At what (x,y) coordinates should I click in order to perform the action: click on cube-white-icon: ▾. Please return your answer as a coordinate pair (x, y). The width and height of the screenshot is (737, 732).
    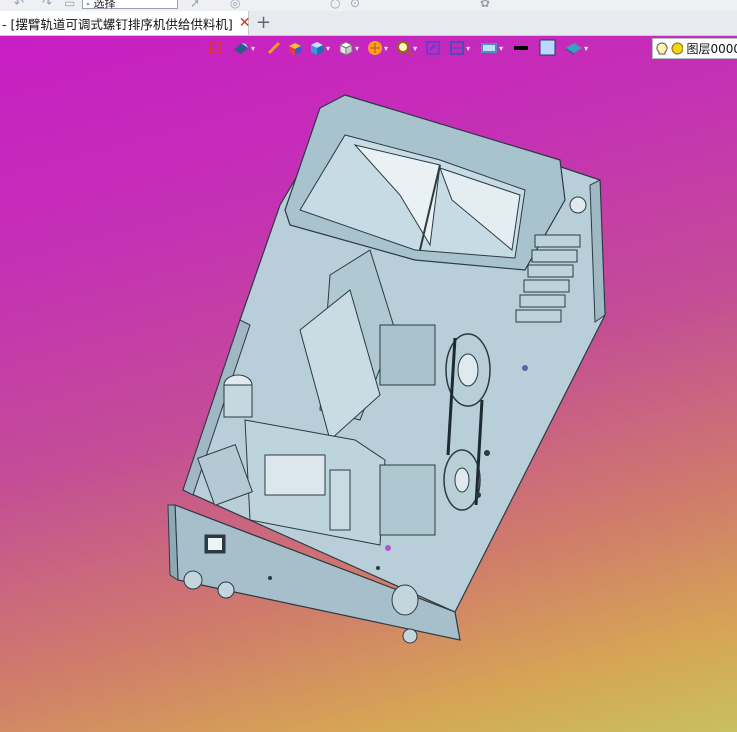
    Looking at the image, I should click on (349, 48).